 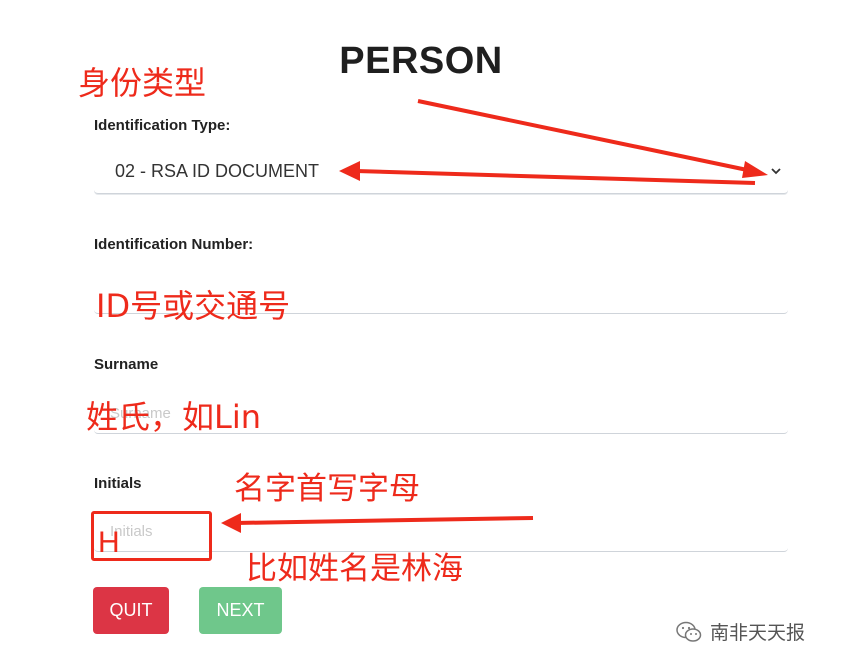 What do you see at coordinates (109, 542) in the screenshot?
I see `annotation-initials-value: H` at bounding box center [109, 542].